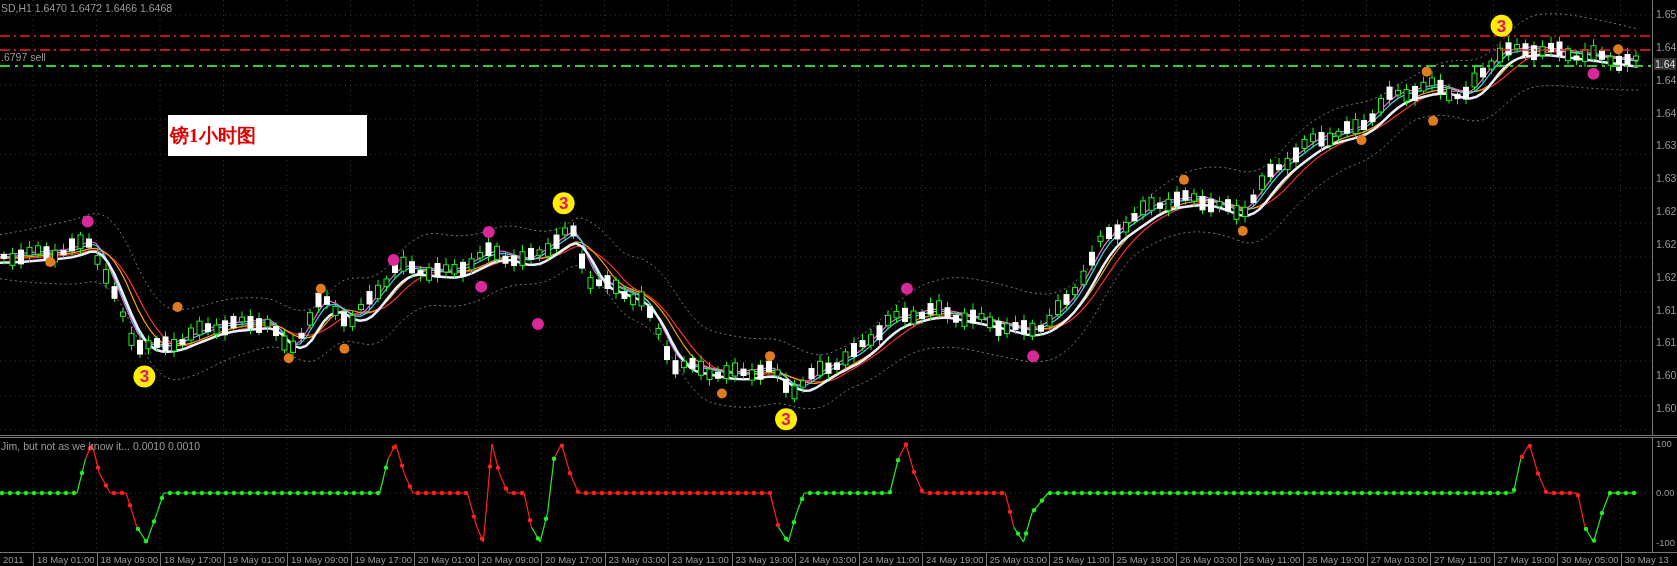 Image resolution: width=1677 pixels, height=566 pixels. What do you see at coordinates (1666, 493) in the screenshot?
I see `indicator-axis-label: 0.00` at bounding box center [1666, 493].